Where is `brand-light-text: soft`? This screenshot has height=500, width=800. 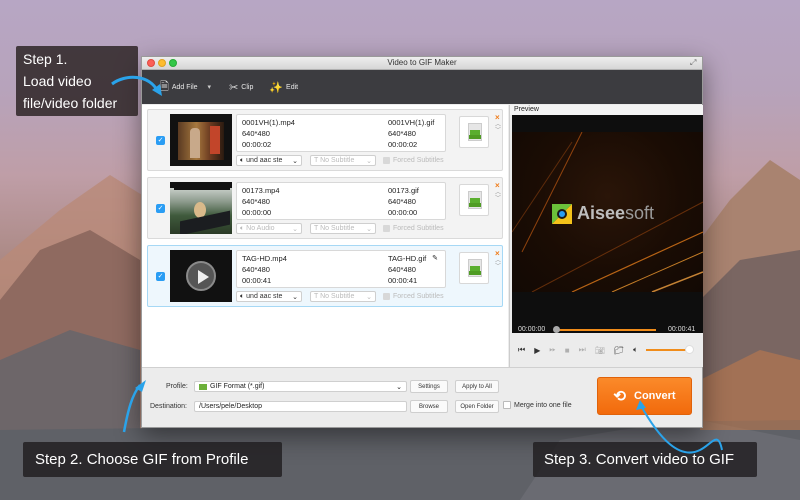 brand-light-text: soft is located at coordinates (640, 213).